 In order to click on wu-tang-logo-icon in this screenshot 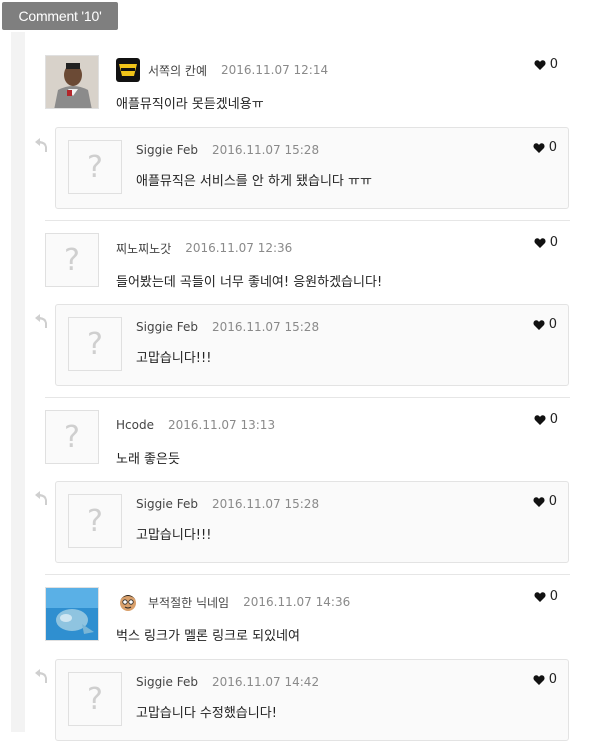, I will do `click(128, 70)`.